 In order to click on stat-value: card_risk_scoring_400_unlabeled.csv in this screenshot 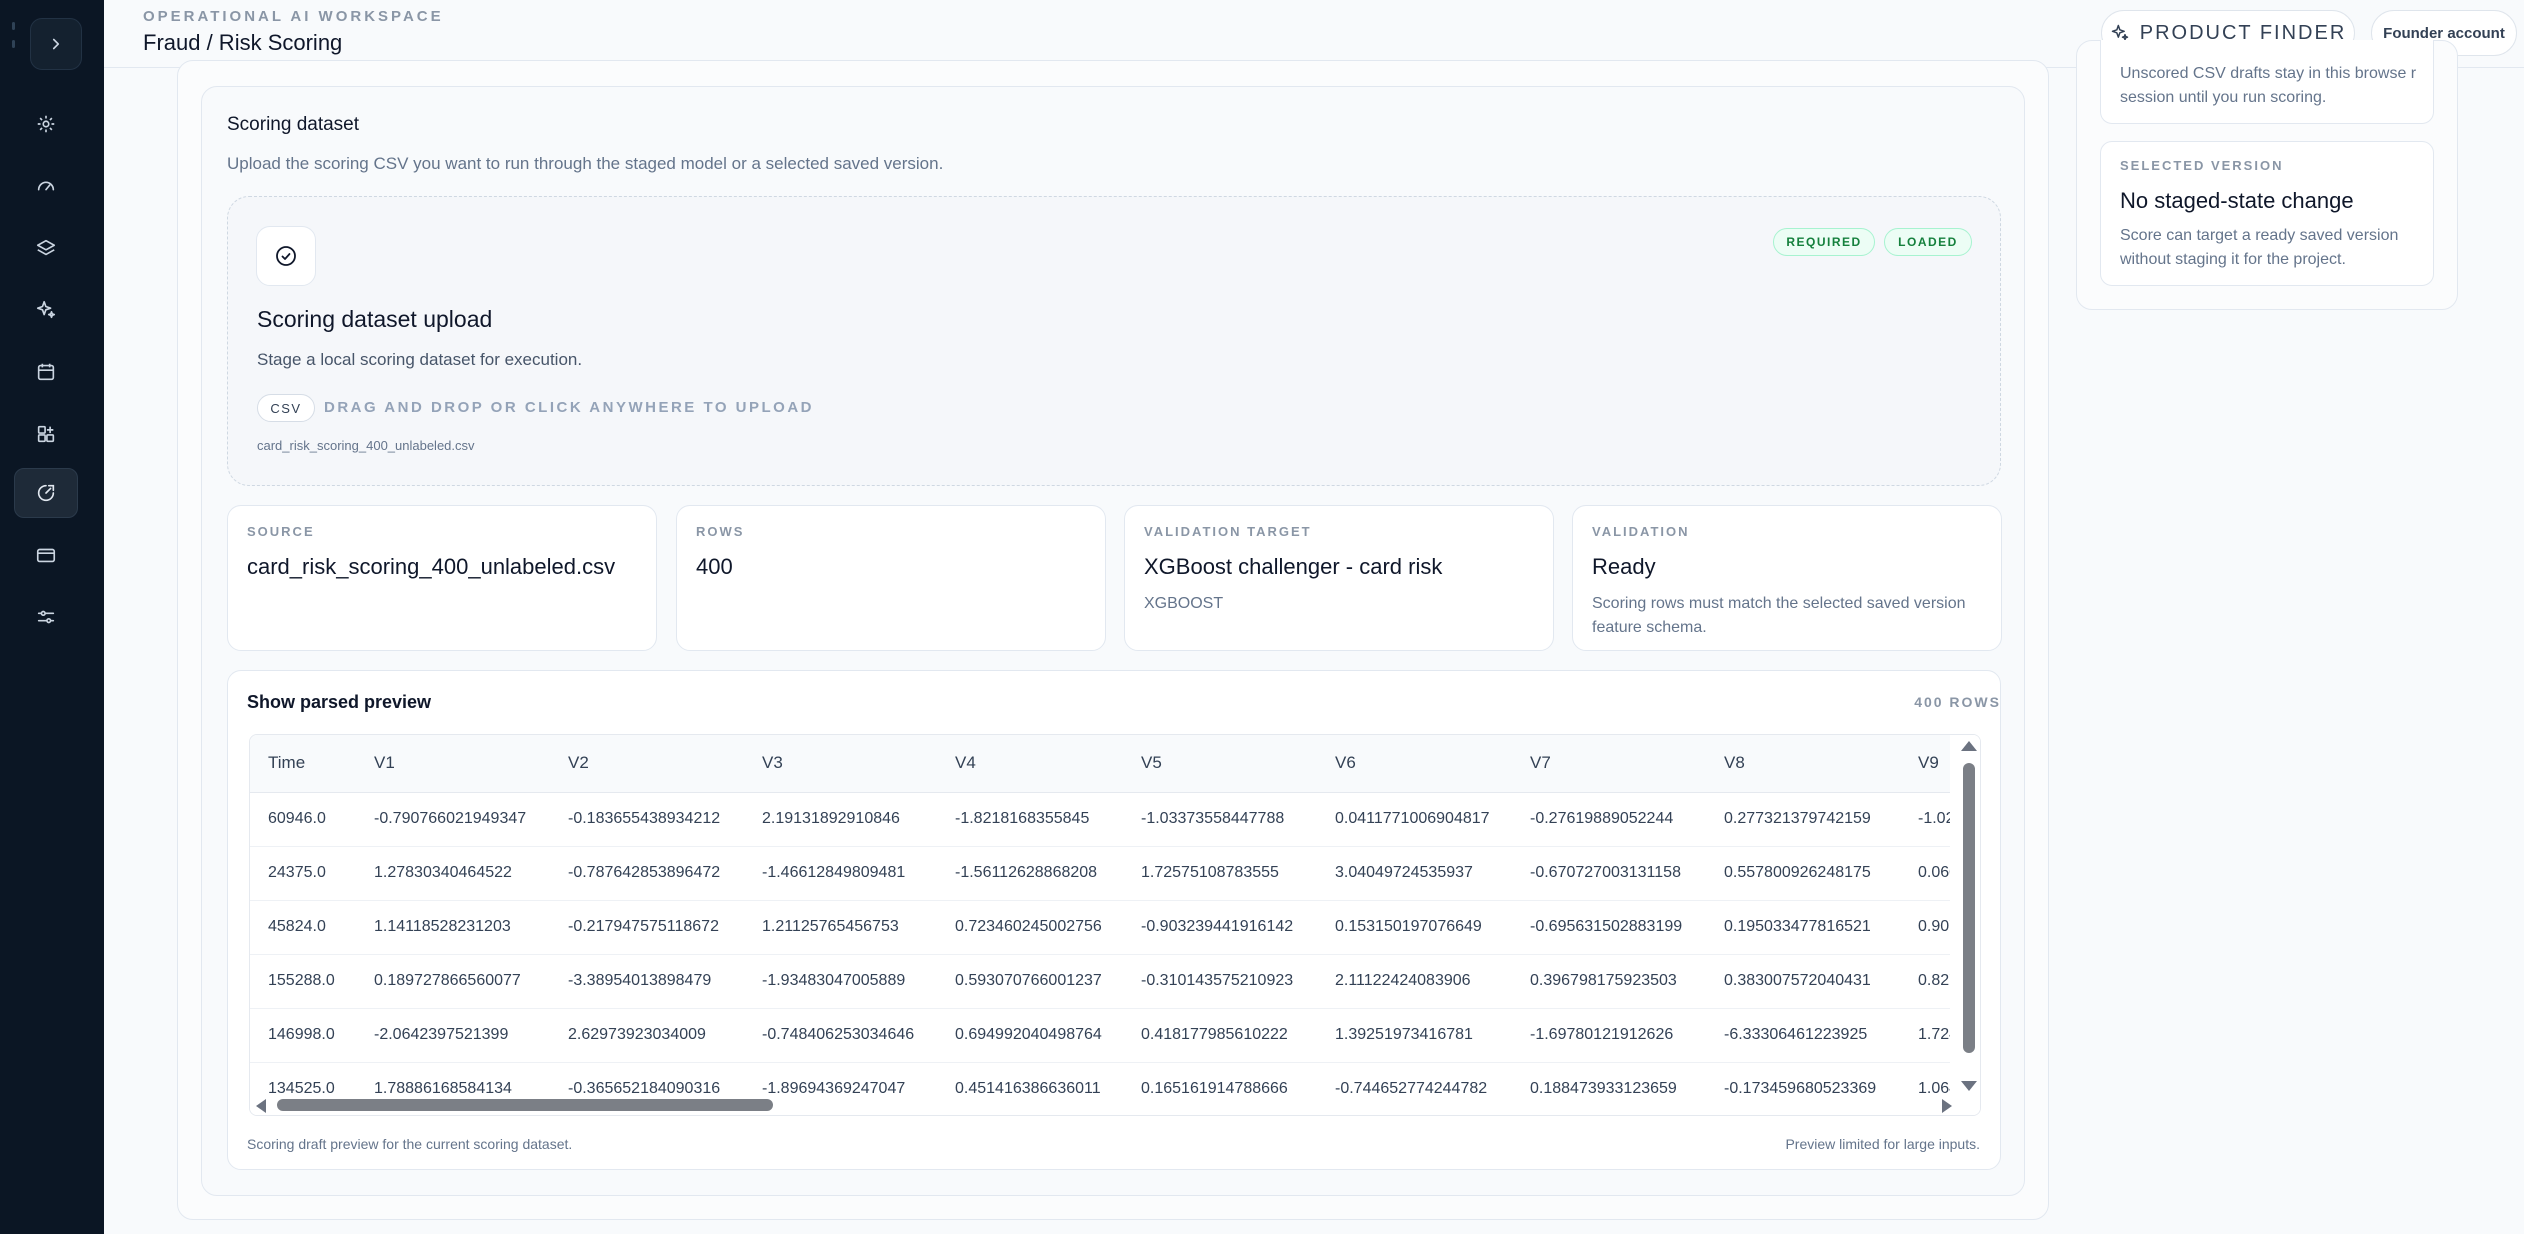, I will do `click(431, 566)`.